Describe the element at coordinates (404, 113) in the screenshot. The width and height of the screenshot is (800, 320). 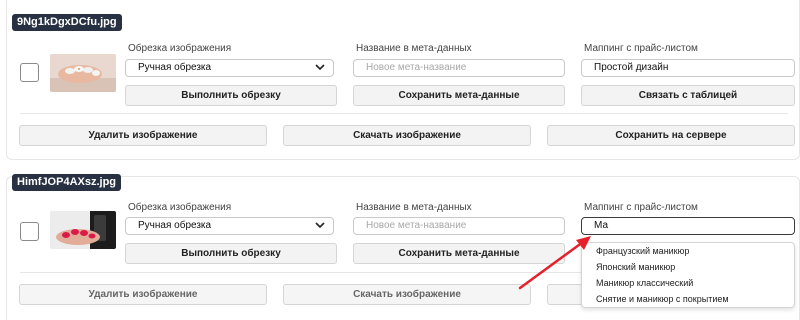
I see `divider` at that location.